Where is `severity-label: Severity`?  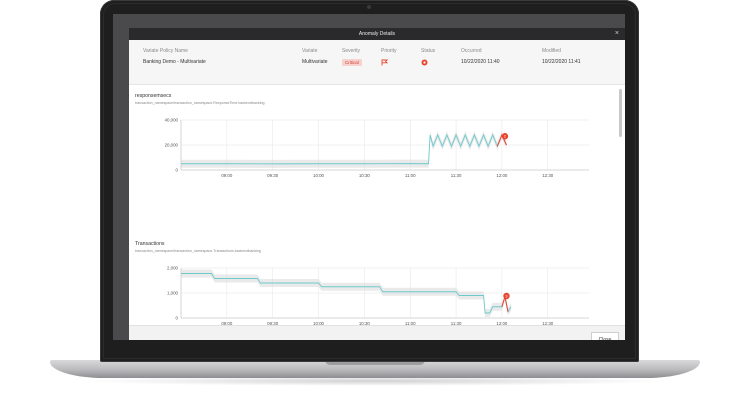 severity-label: Severity is located at coordinates (351, 51).